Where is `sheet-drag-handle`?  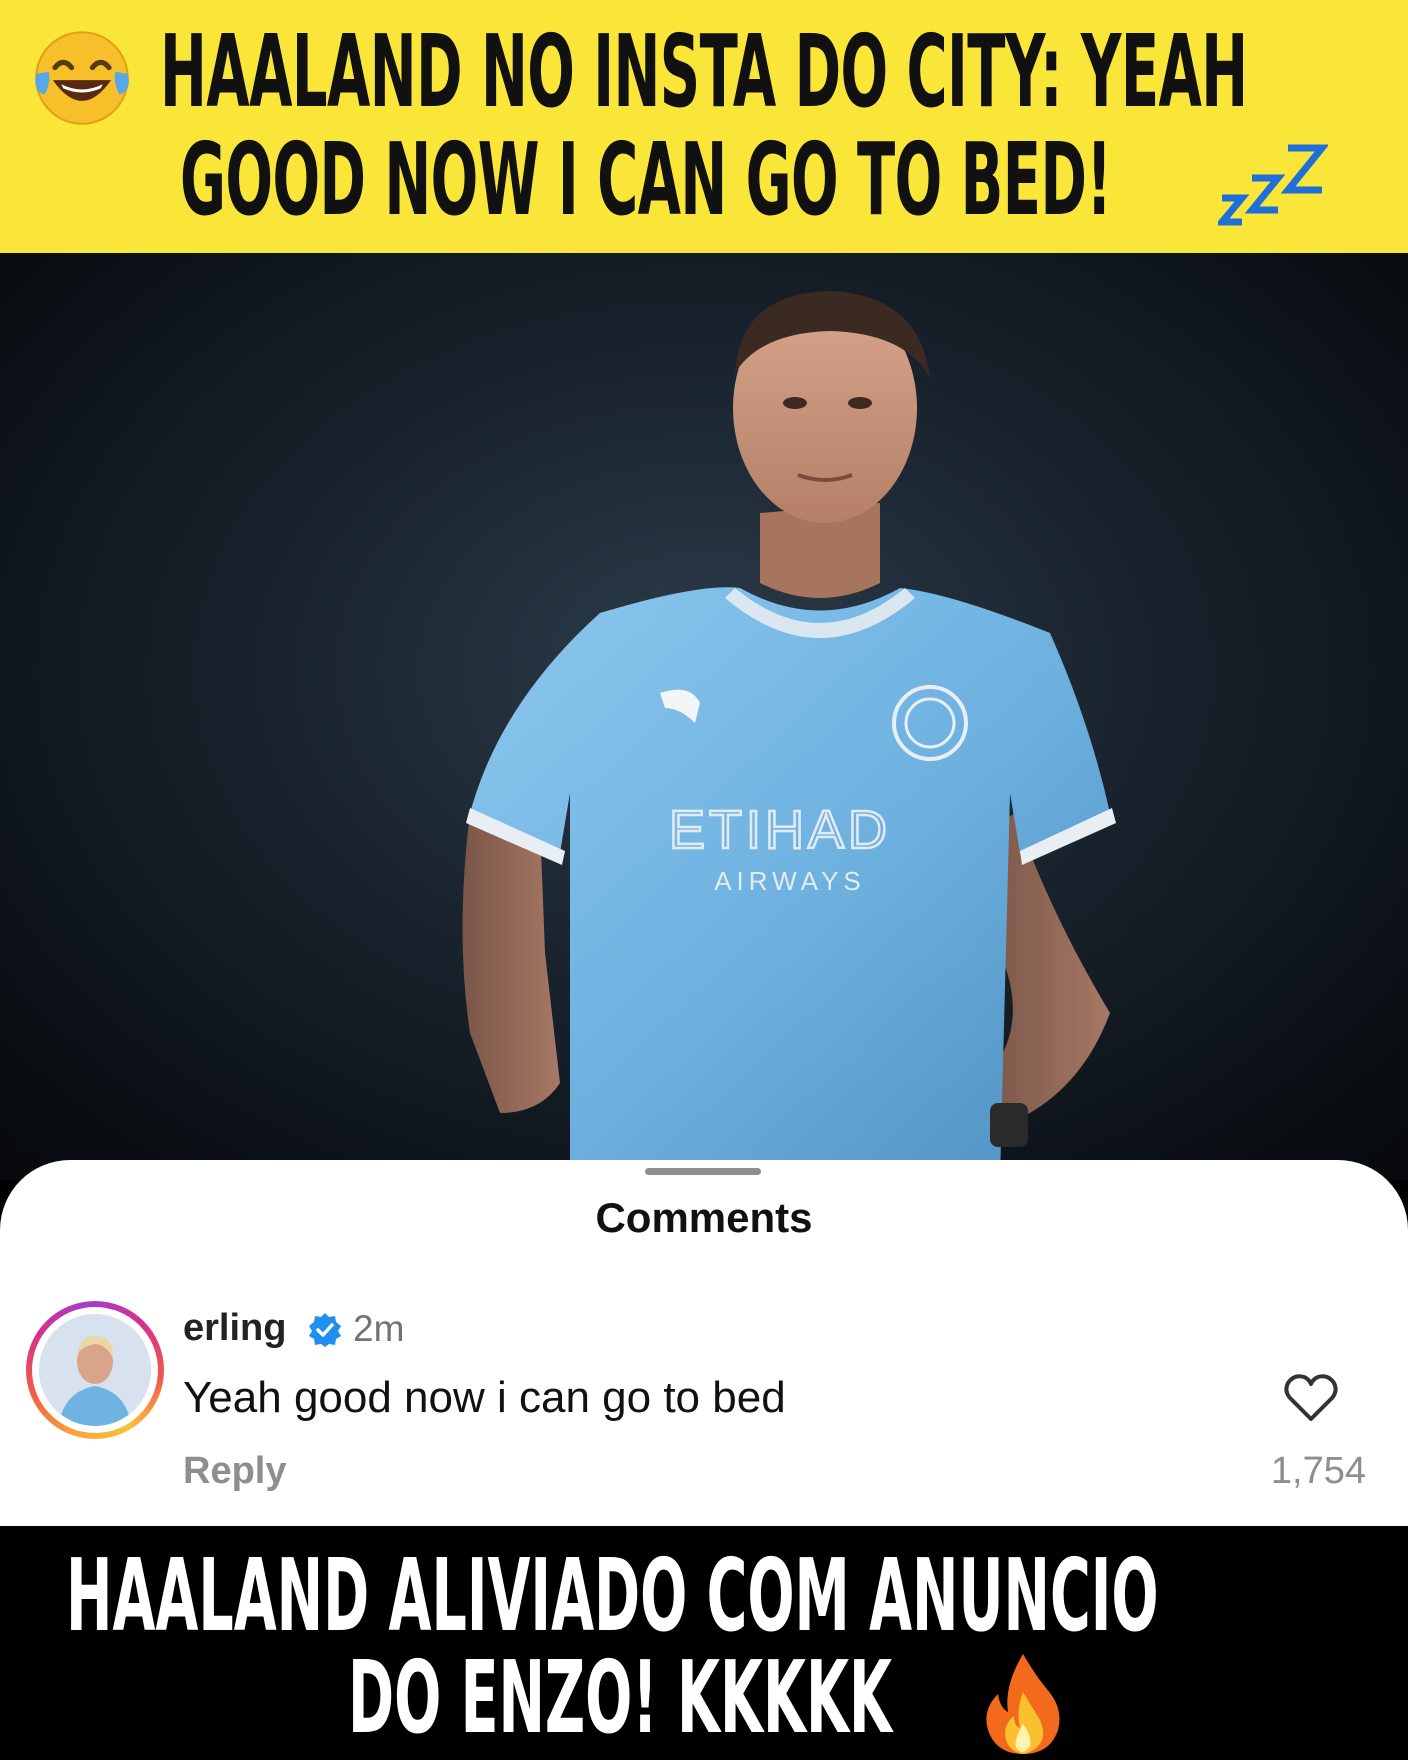
sheet-drag-handle is located at coordinates (703, 1171).